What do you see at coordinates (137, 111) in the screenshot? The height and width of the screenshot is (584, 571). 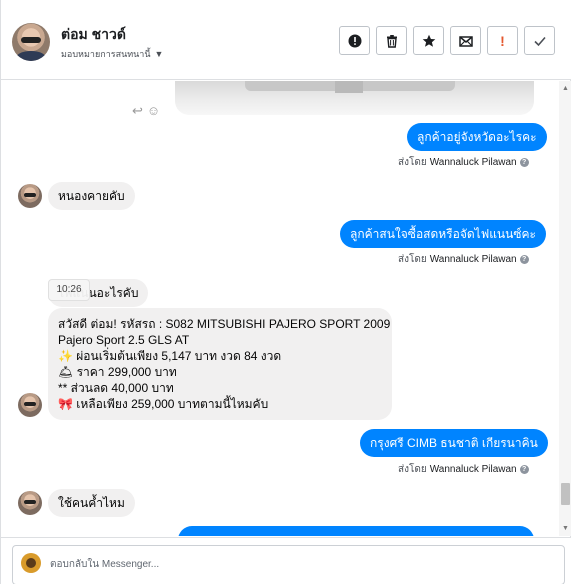 I see `reply-icon: ↩` at bounding box center [137, 111].